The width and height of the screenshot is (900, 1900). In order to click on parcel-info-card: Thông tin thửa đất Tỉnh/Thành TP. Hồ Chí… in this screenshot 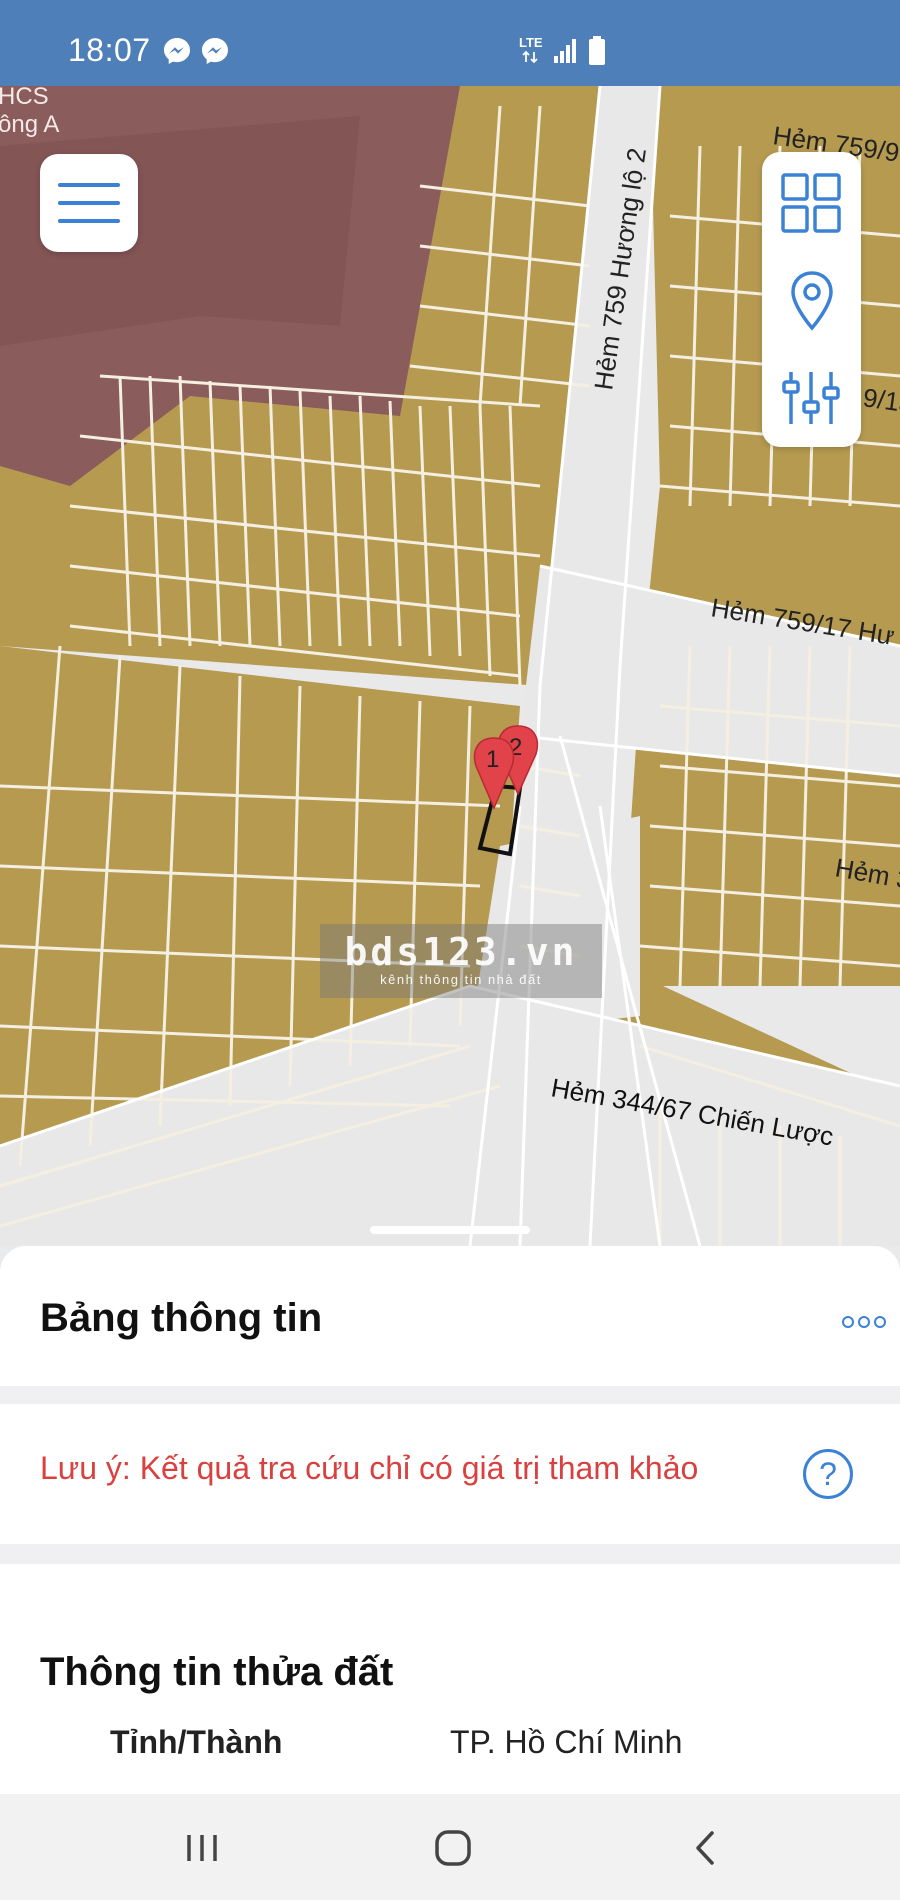, I will do `click(450, 1679)`.